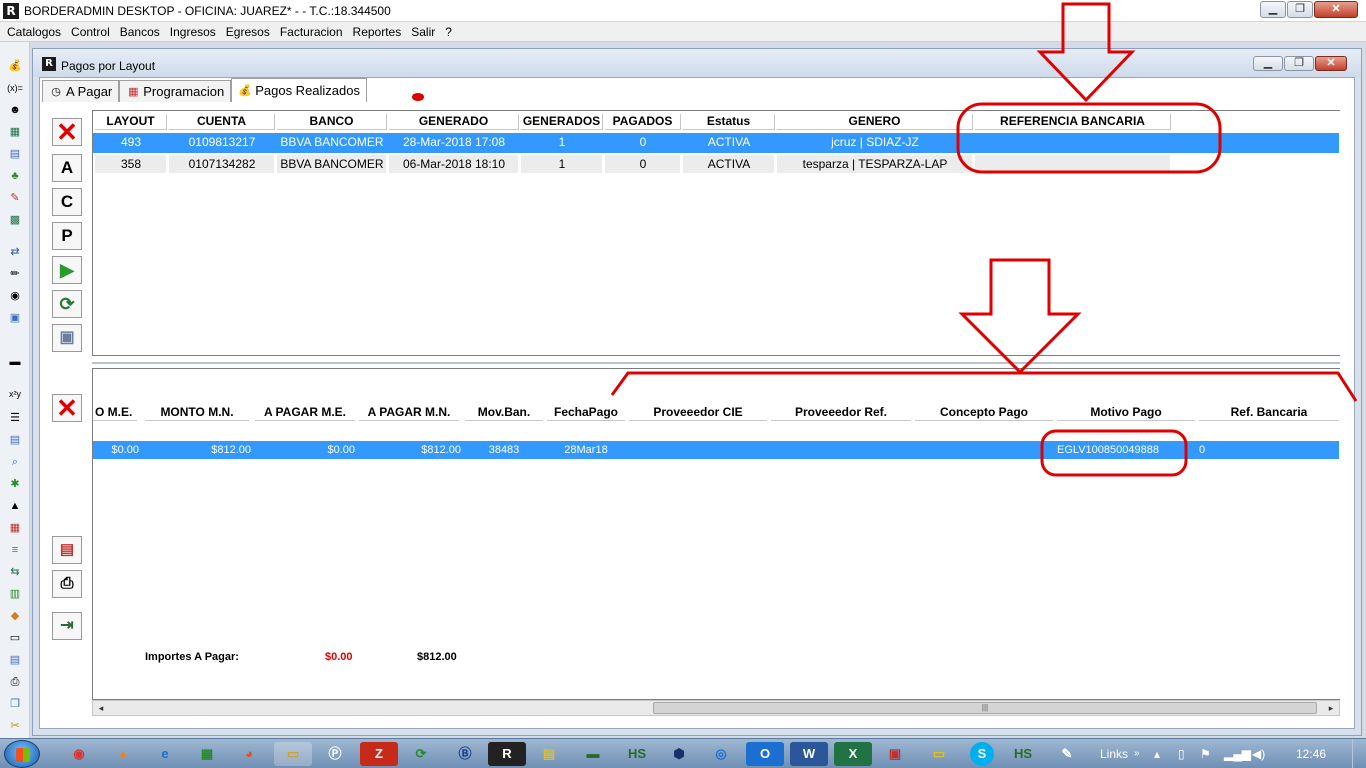 This screenshot has height=768, width=1366. I want to click on excel-icon: X, so click(853, 754).